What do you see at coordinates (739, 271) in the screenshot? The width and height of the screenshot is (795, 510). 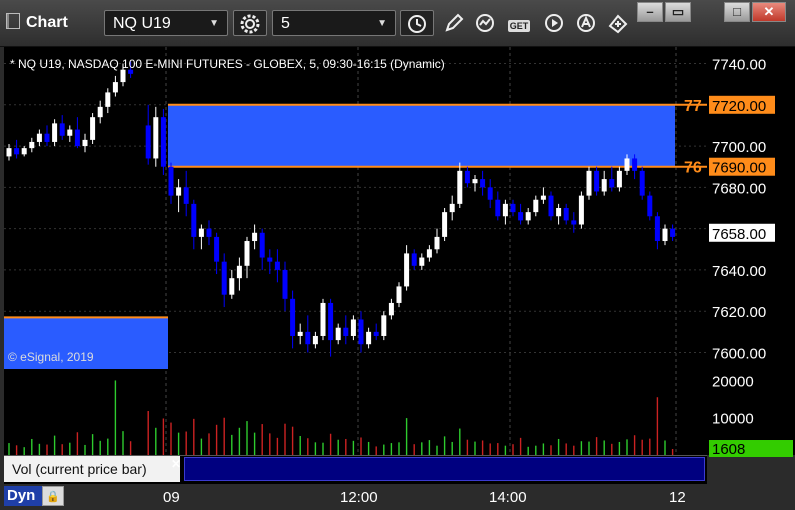 I see `price-tick-label: 7640.00` at bounding box center [739, 271].